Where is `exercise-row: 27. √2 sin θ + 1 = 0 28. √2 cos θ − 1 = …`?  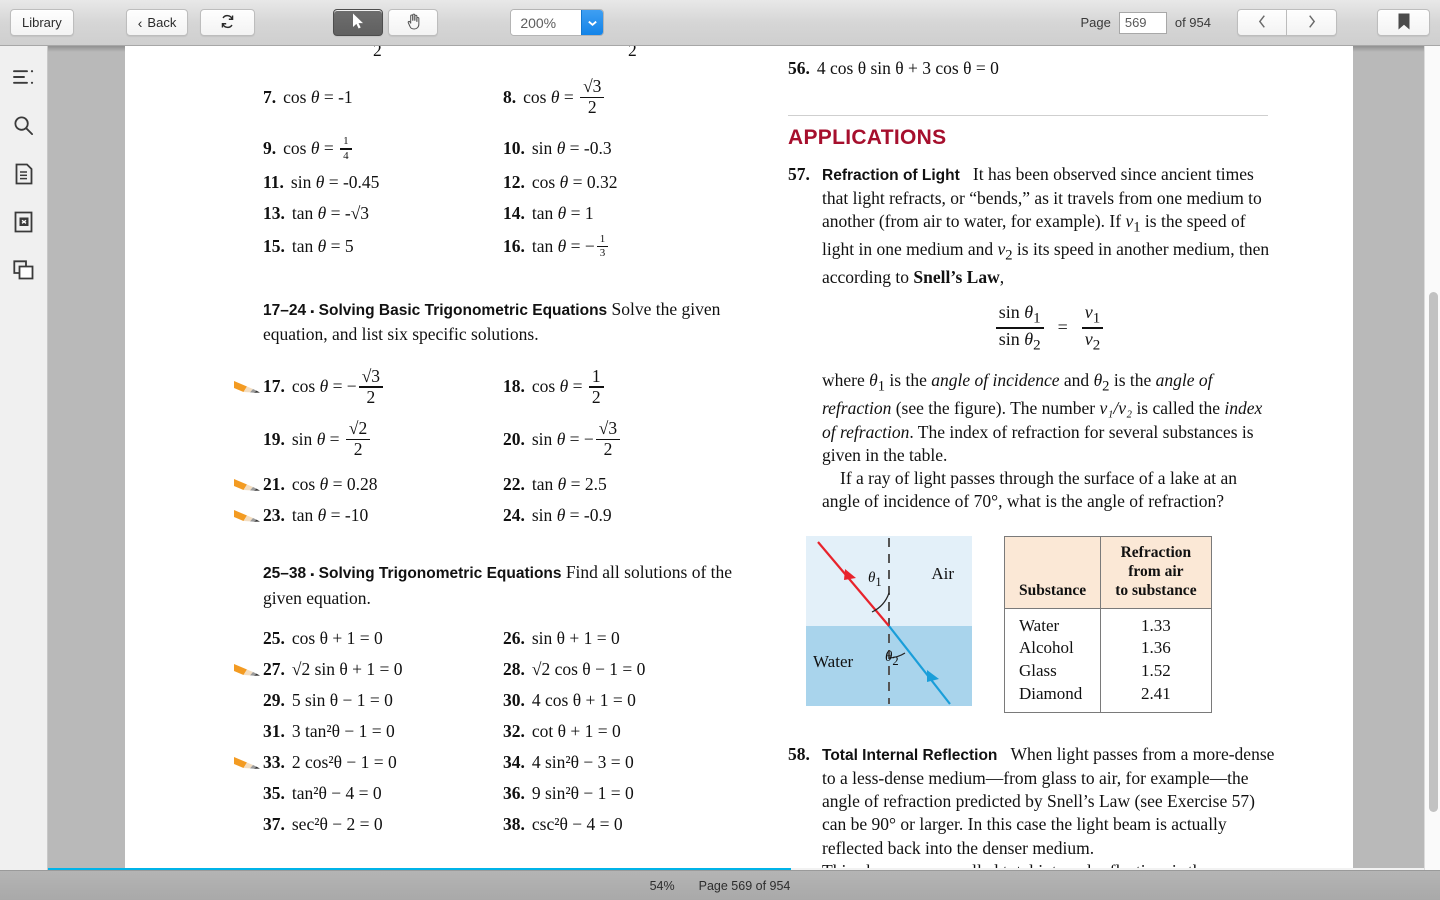
exercise-row: 27. √2 sin θ + 1 = 0 28. √2 cos θ − 1 = … is located at coordinates (508, 669).